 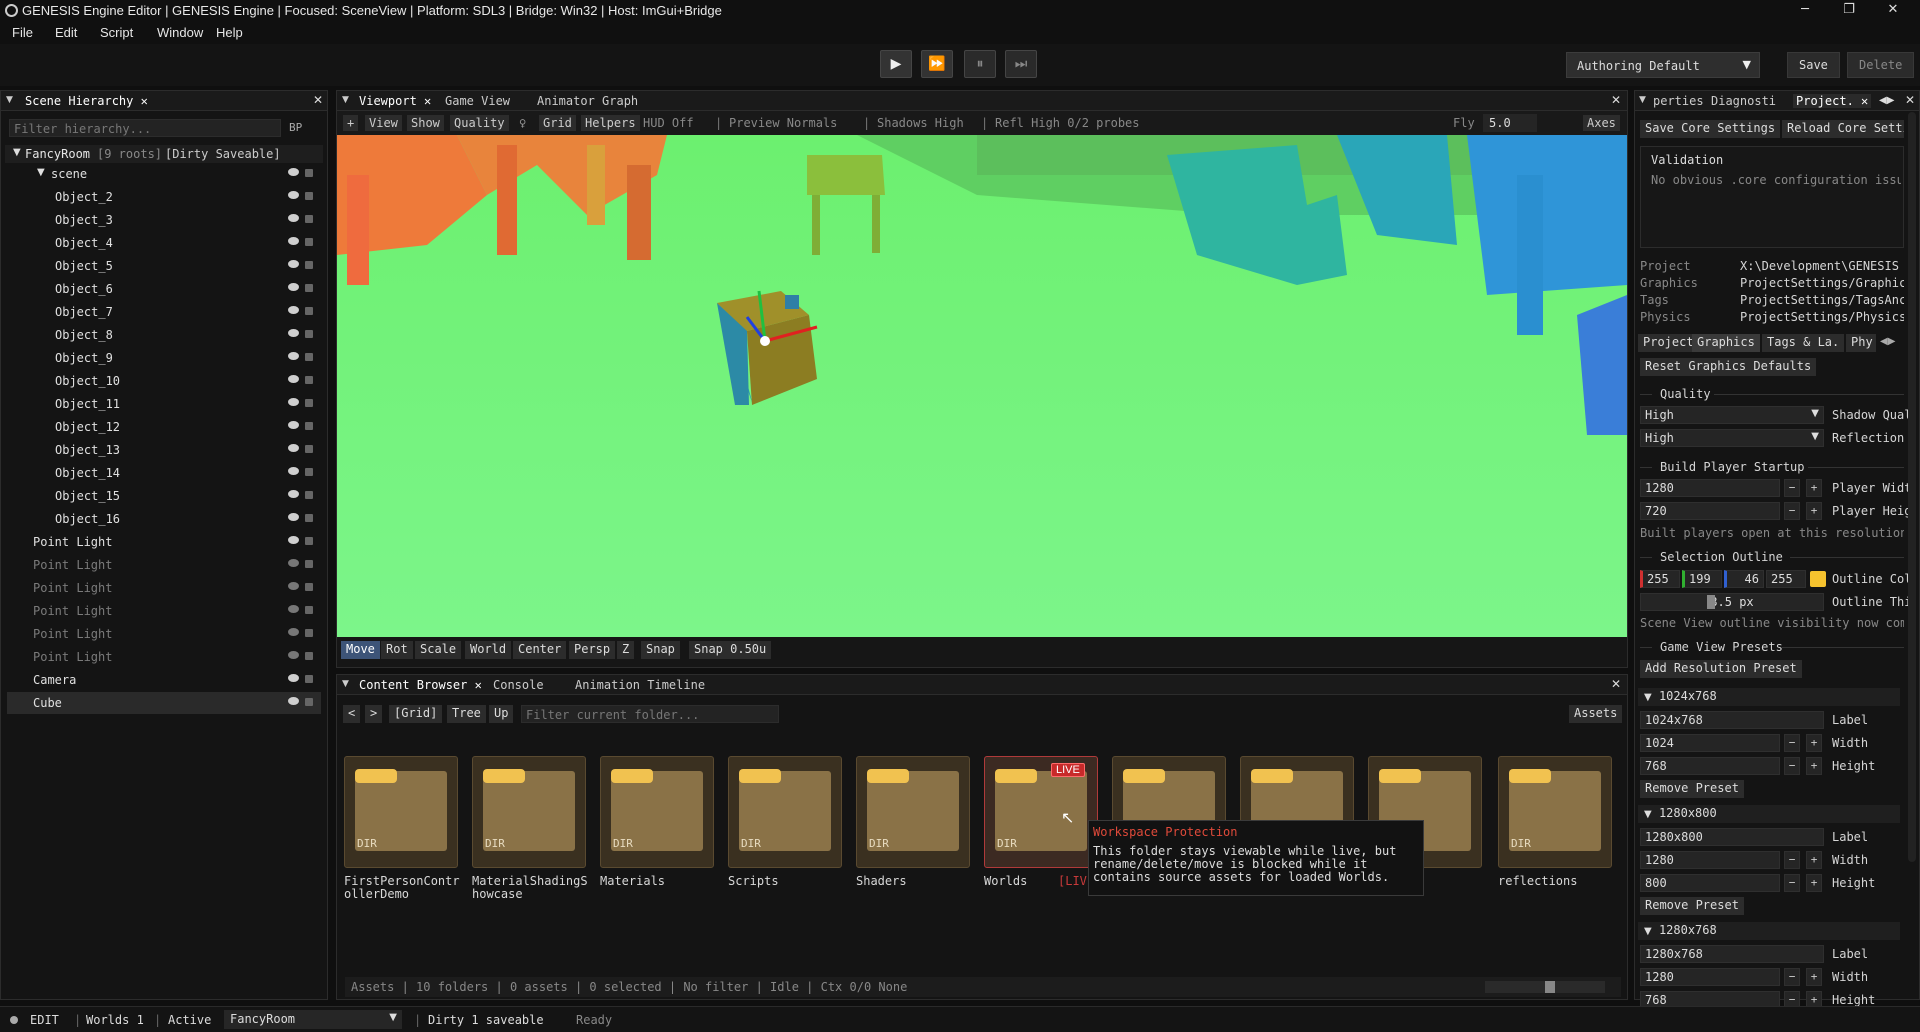 What do you see at coordinates (668, 123) in the screenshot?
I see `hud-status: HUD Off` at bounding box center [668, 123].